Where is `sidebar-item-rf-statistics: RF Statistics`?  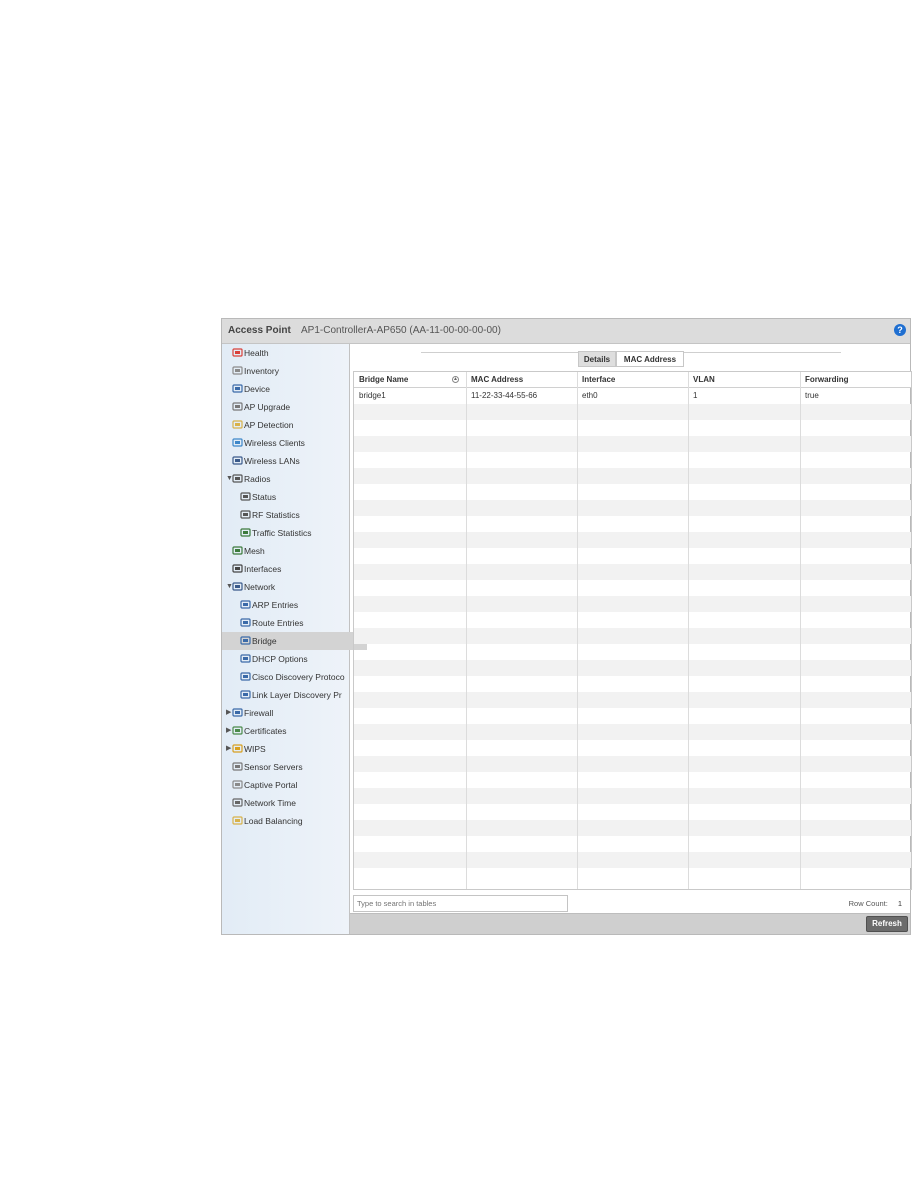 sidebar-item-rf-statistics: RF Statistics is located at coordinates (270, 515).